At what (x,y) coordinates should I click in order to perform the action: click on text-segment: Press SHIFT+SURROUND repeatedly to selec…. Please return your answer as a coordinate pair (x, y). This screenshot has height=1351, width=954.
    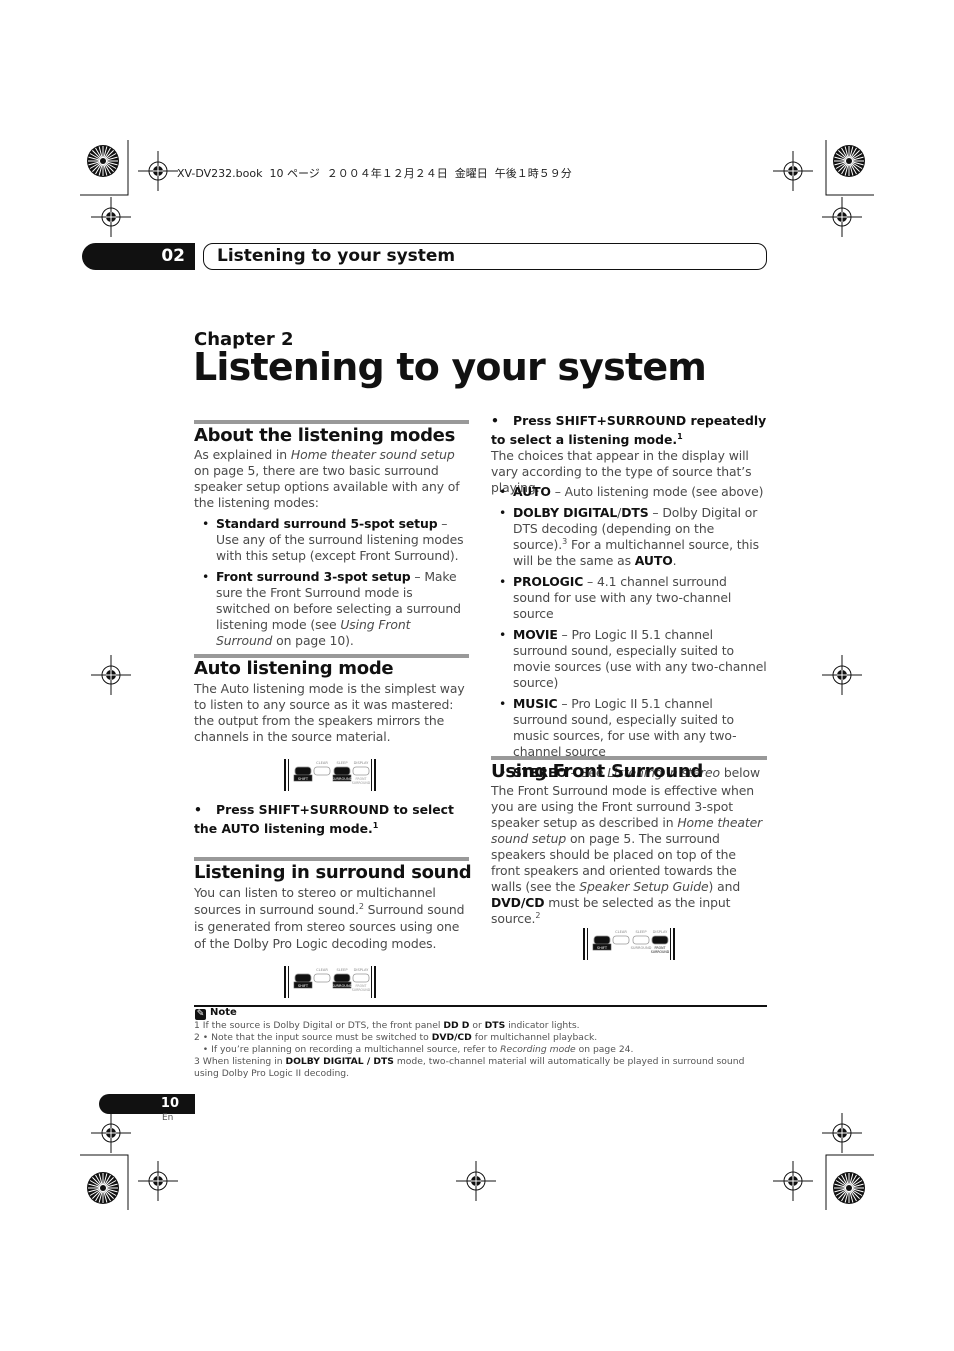
    Looking at the image, I should click on (629, 430).